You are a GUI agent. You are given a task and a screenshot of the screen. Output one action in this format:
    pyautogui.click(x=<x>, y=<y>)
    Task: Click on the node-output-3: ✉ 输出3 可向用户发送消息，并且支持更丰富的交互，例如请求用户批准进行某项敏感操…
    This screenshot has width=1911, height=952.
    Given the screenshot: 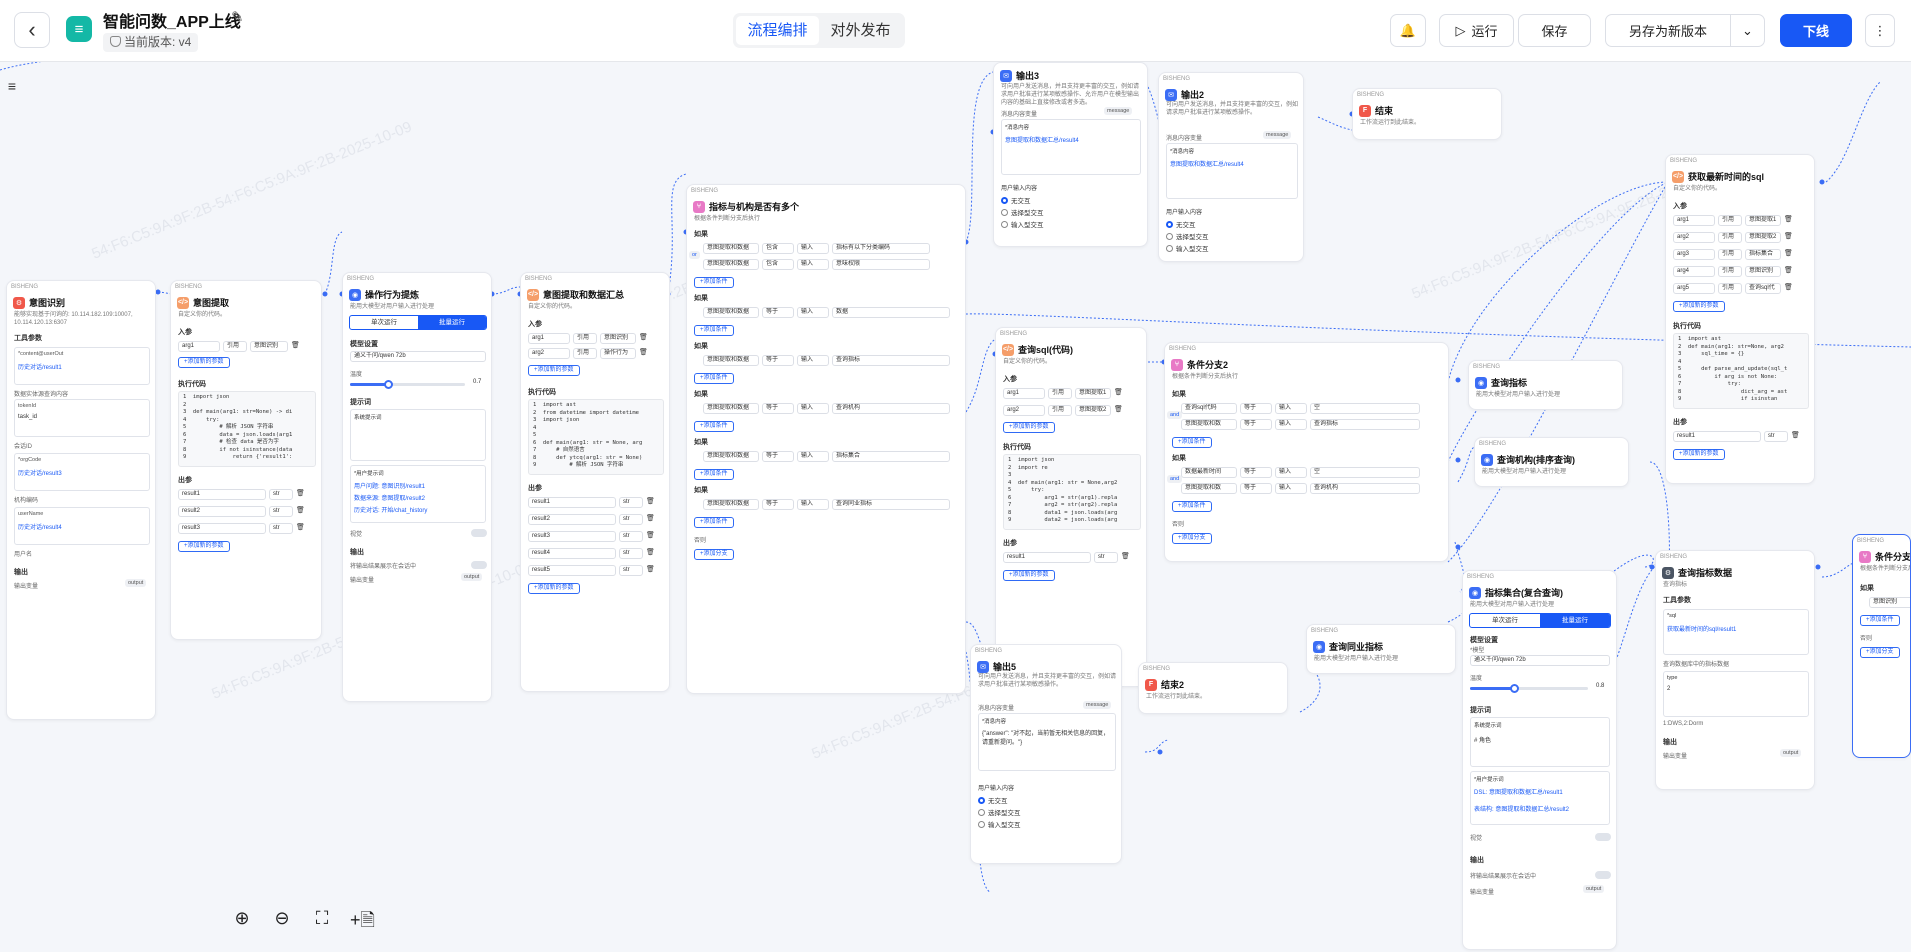 What is the action you would take?
    pyautogui.click(x=1070, y=154)
    